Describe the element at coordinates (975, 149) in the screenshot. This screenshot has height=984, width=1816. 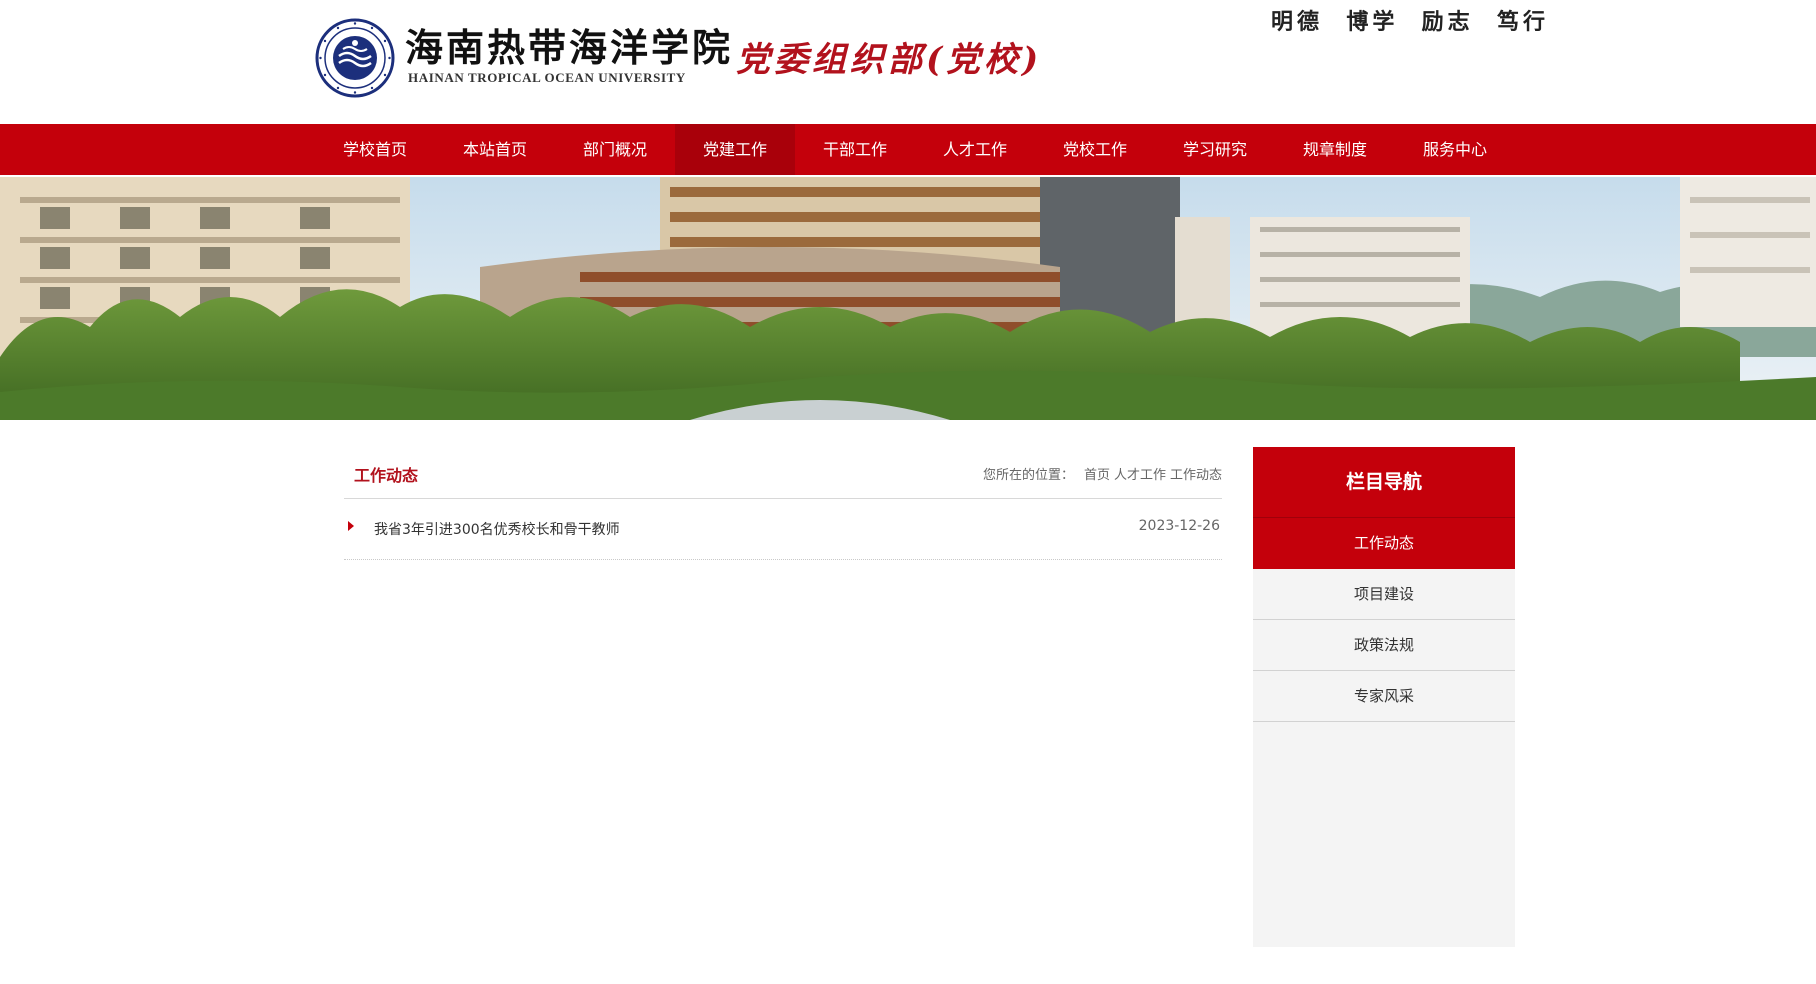
I see `nav-item-5: 人才工作` at that location.